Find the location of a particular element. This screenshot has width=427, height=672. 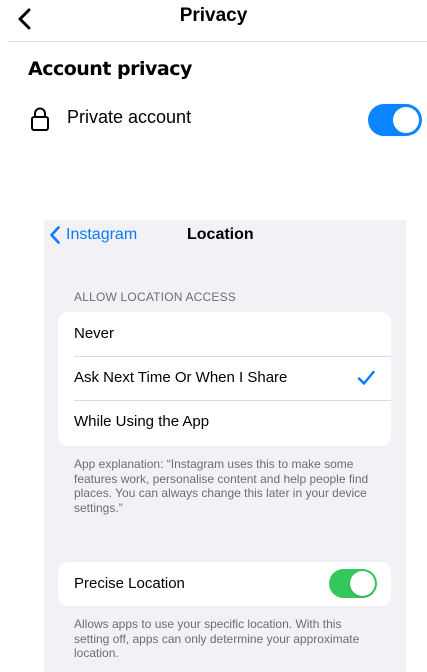

allow-location-access-header: ALLOW LOCATION ACCESS is located at coordinates (155, 297).